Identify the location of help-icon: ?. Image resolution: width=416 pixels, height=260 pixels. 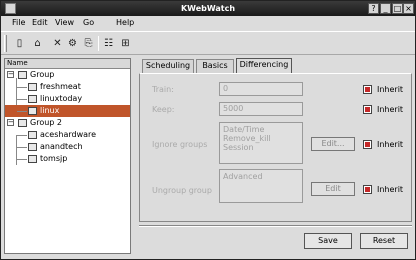
(373, 8).